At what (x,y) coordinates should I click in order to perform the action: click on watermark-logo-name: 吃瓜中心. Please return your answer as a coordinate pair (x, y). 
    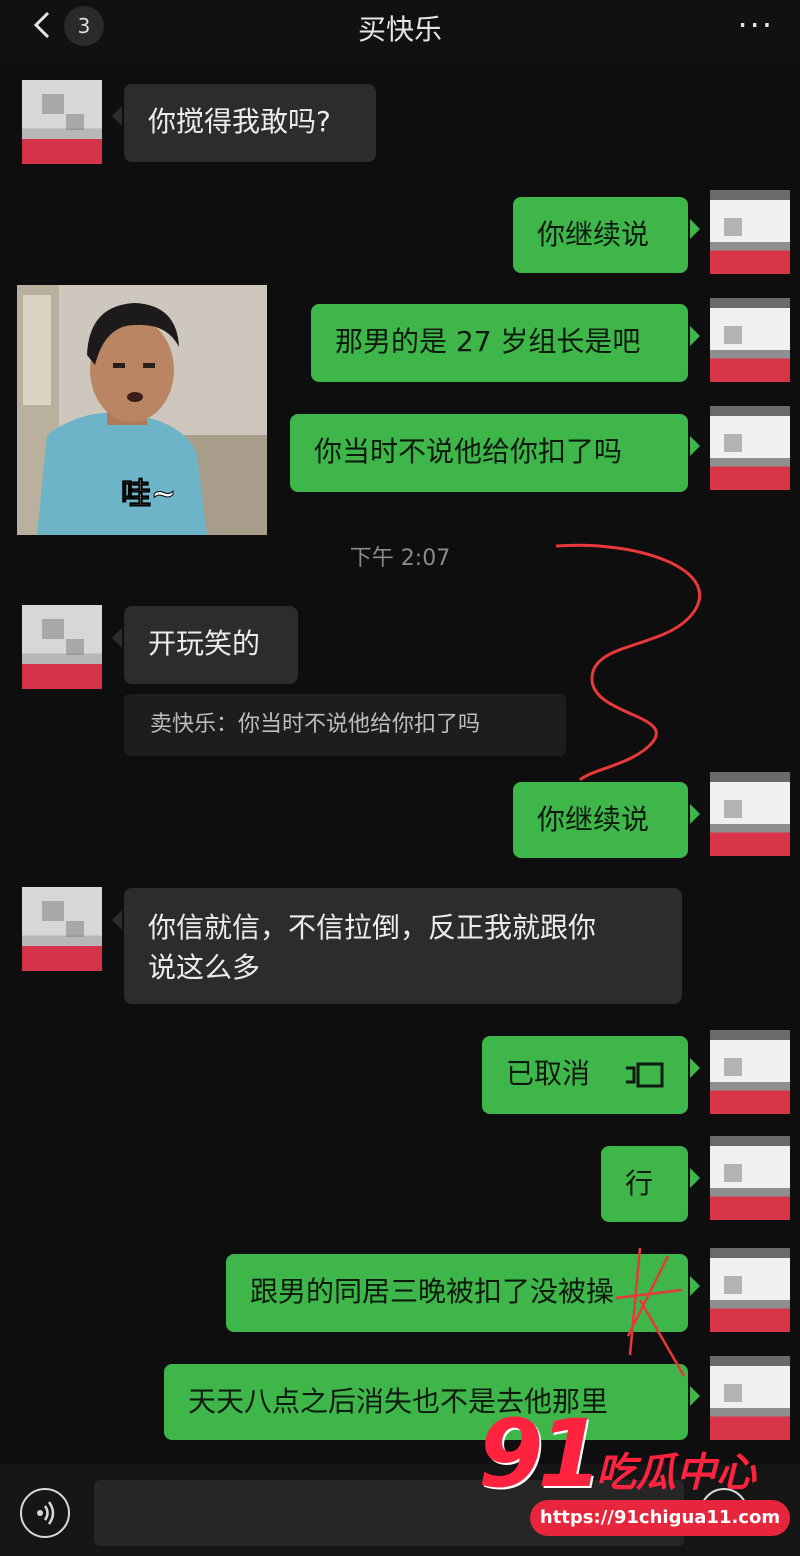
    Looking at the image, I should click on (676, 1473).